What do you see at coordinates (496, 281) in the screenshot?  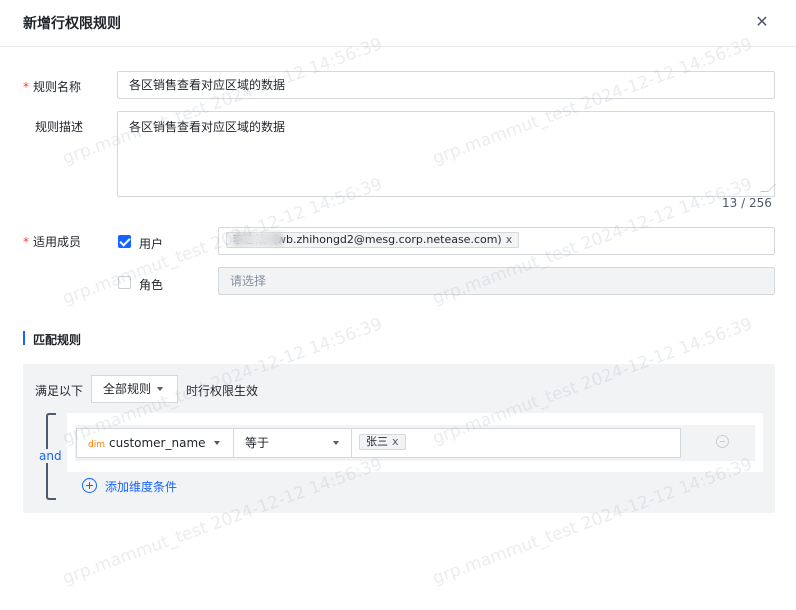 I see `role-select: 请选择` at bounding box center [496, 281].